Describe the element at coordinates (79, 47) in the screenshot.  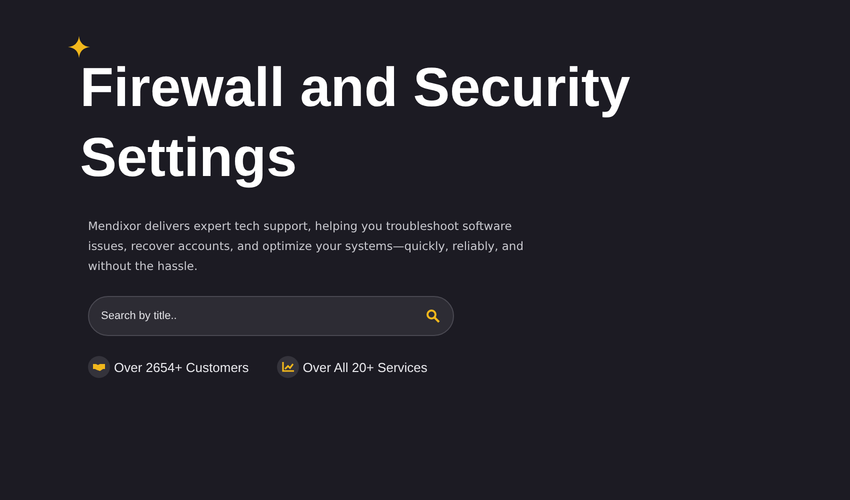
I see `sparkle-icon` at that location.